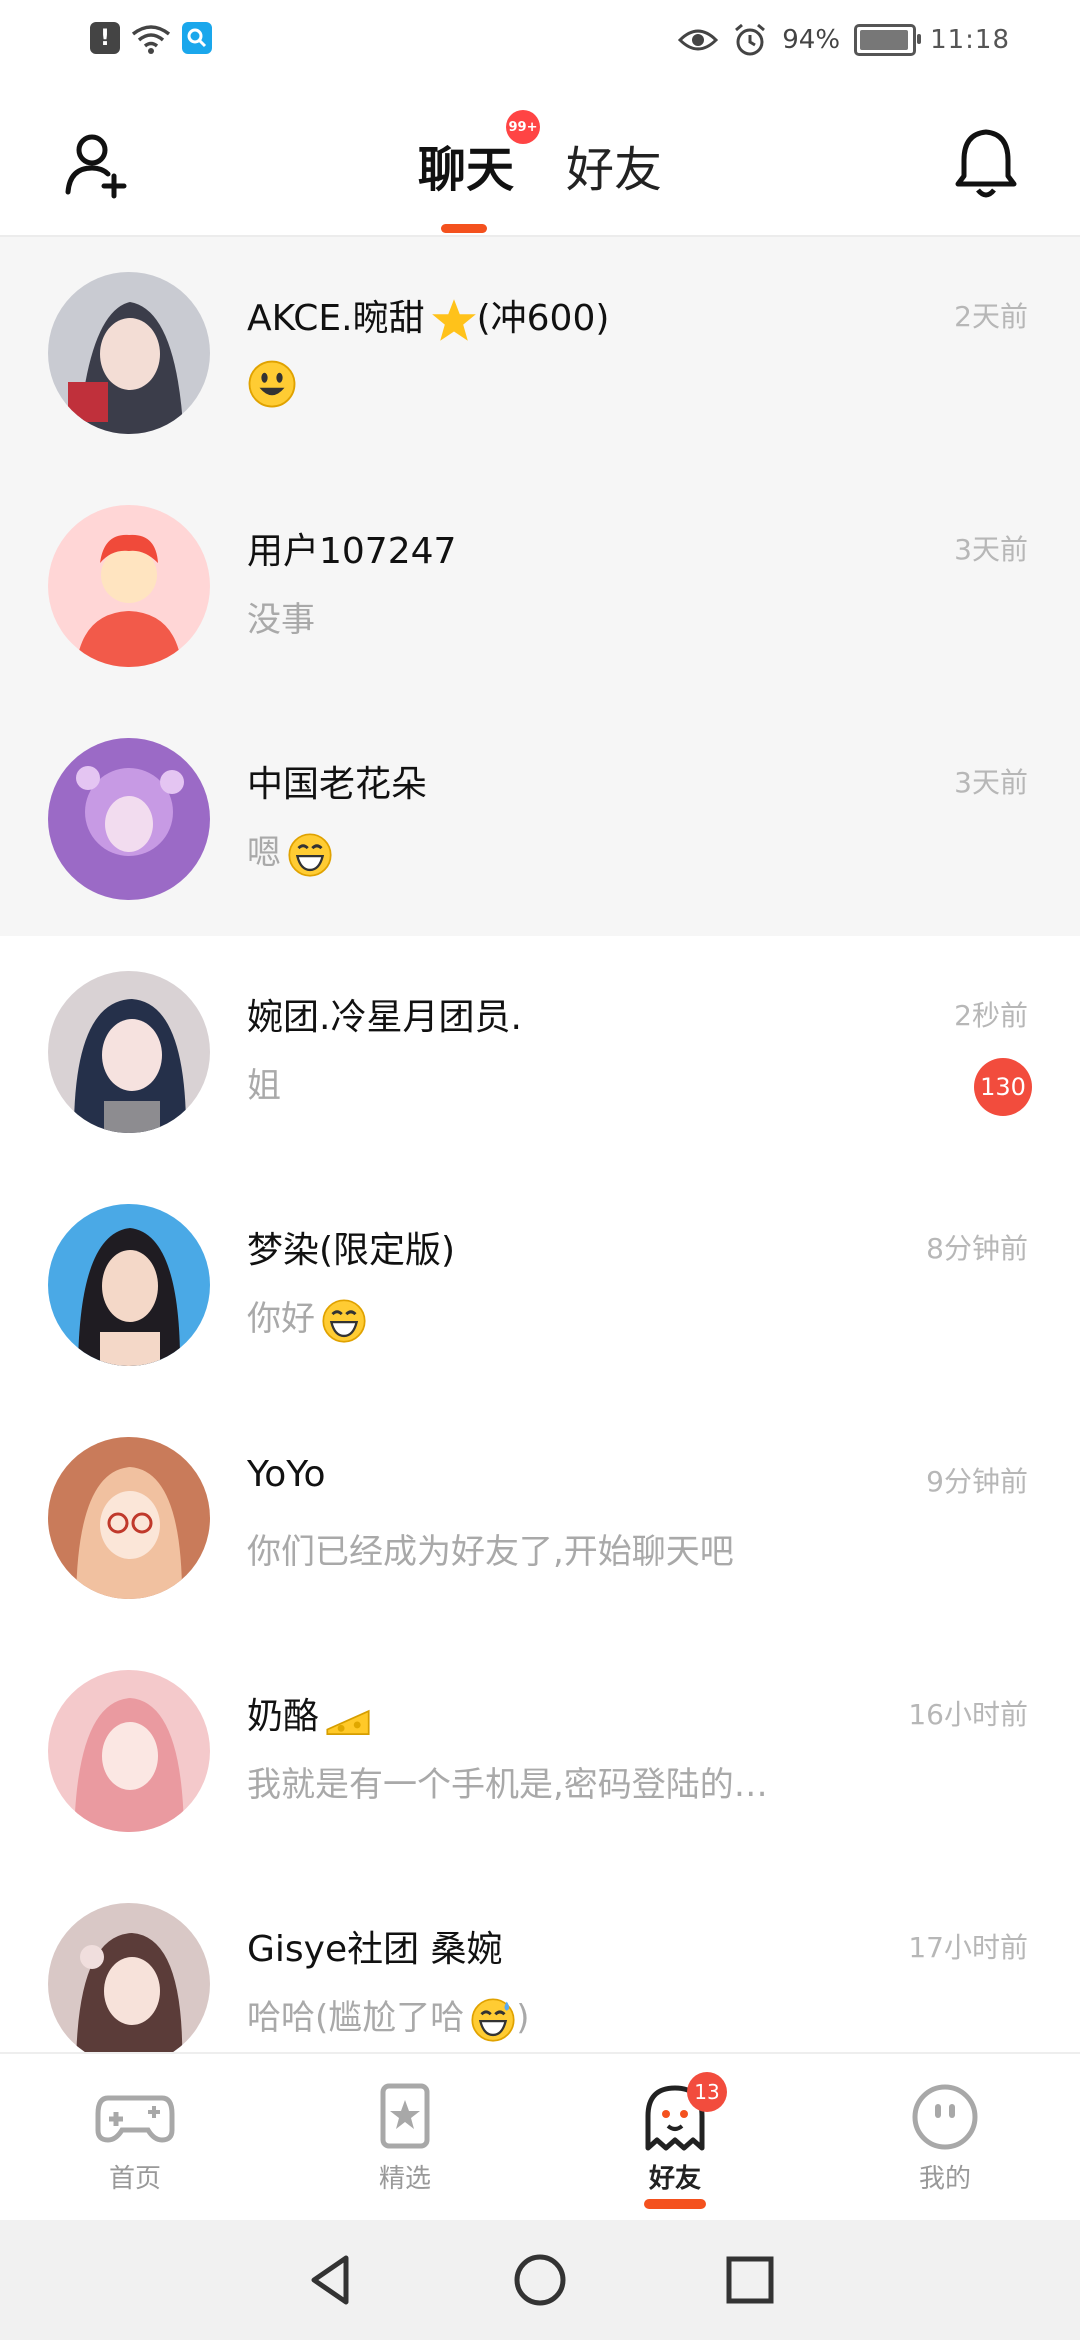 Image resolution: width=1080 pixels, height=2340 pixels. Describe the element at coordinates (844, 40) in the screenshot. I see `status-icons-right: 94% 11:18` at that location.